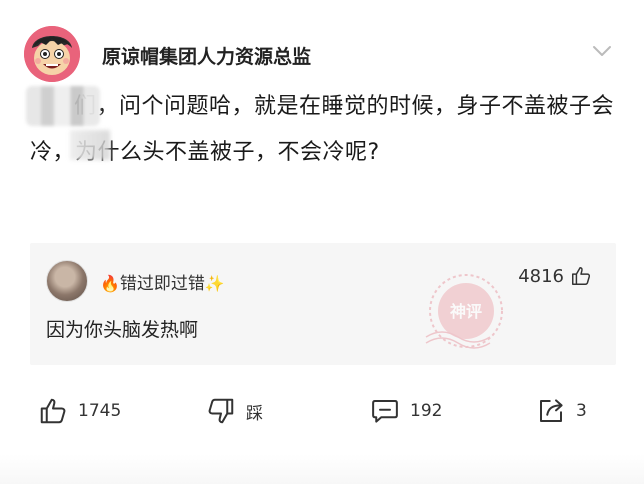 Image resolution: width=644 pixels, height=484 pixels. What do you see at coordinates (110, 283) in the screenshot?
I see `fire-icon: 🔥` at bounding box center [110, 283].